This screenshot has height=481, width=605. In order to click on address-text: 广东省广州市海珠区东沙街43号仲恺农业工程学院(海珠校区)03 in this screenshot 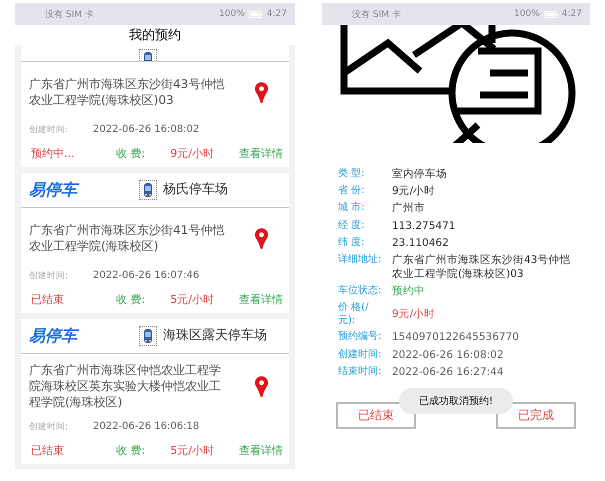, I will do `click(127, 92)`.